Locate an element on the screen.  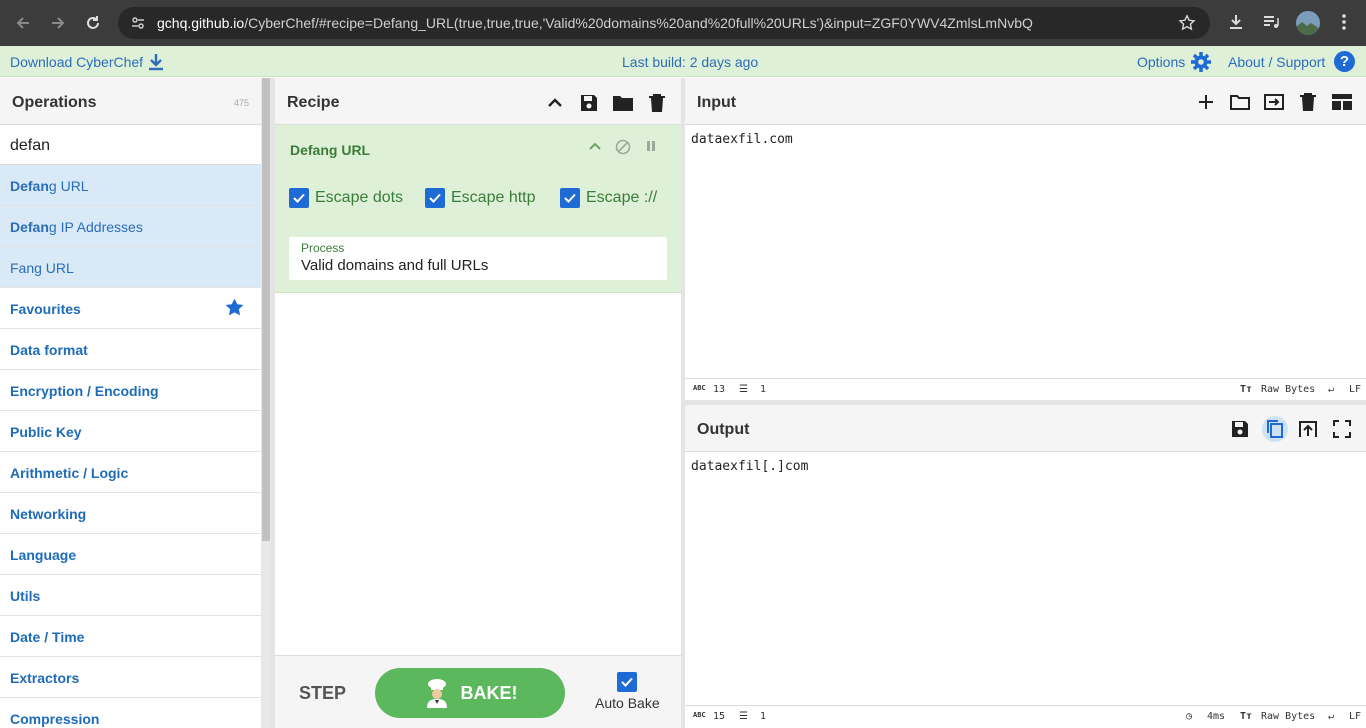
search-match-text: Defan is located at coordinates (29, 227).